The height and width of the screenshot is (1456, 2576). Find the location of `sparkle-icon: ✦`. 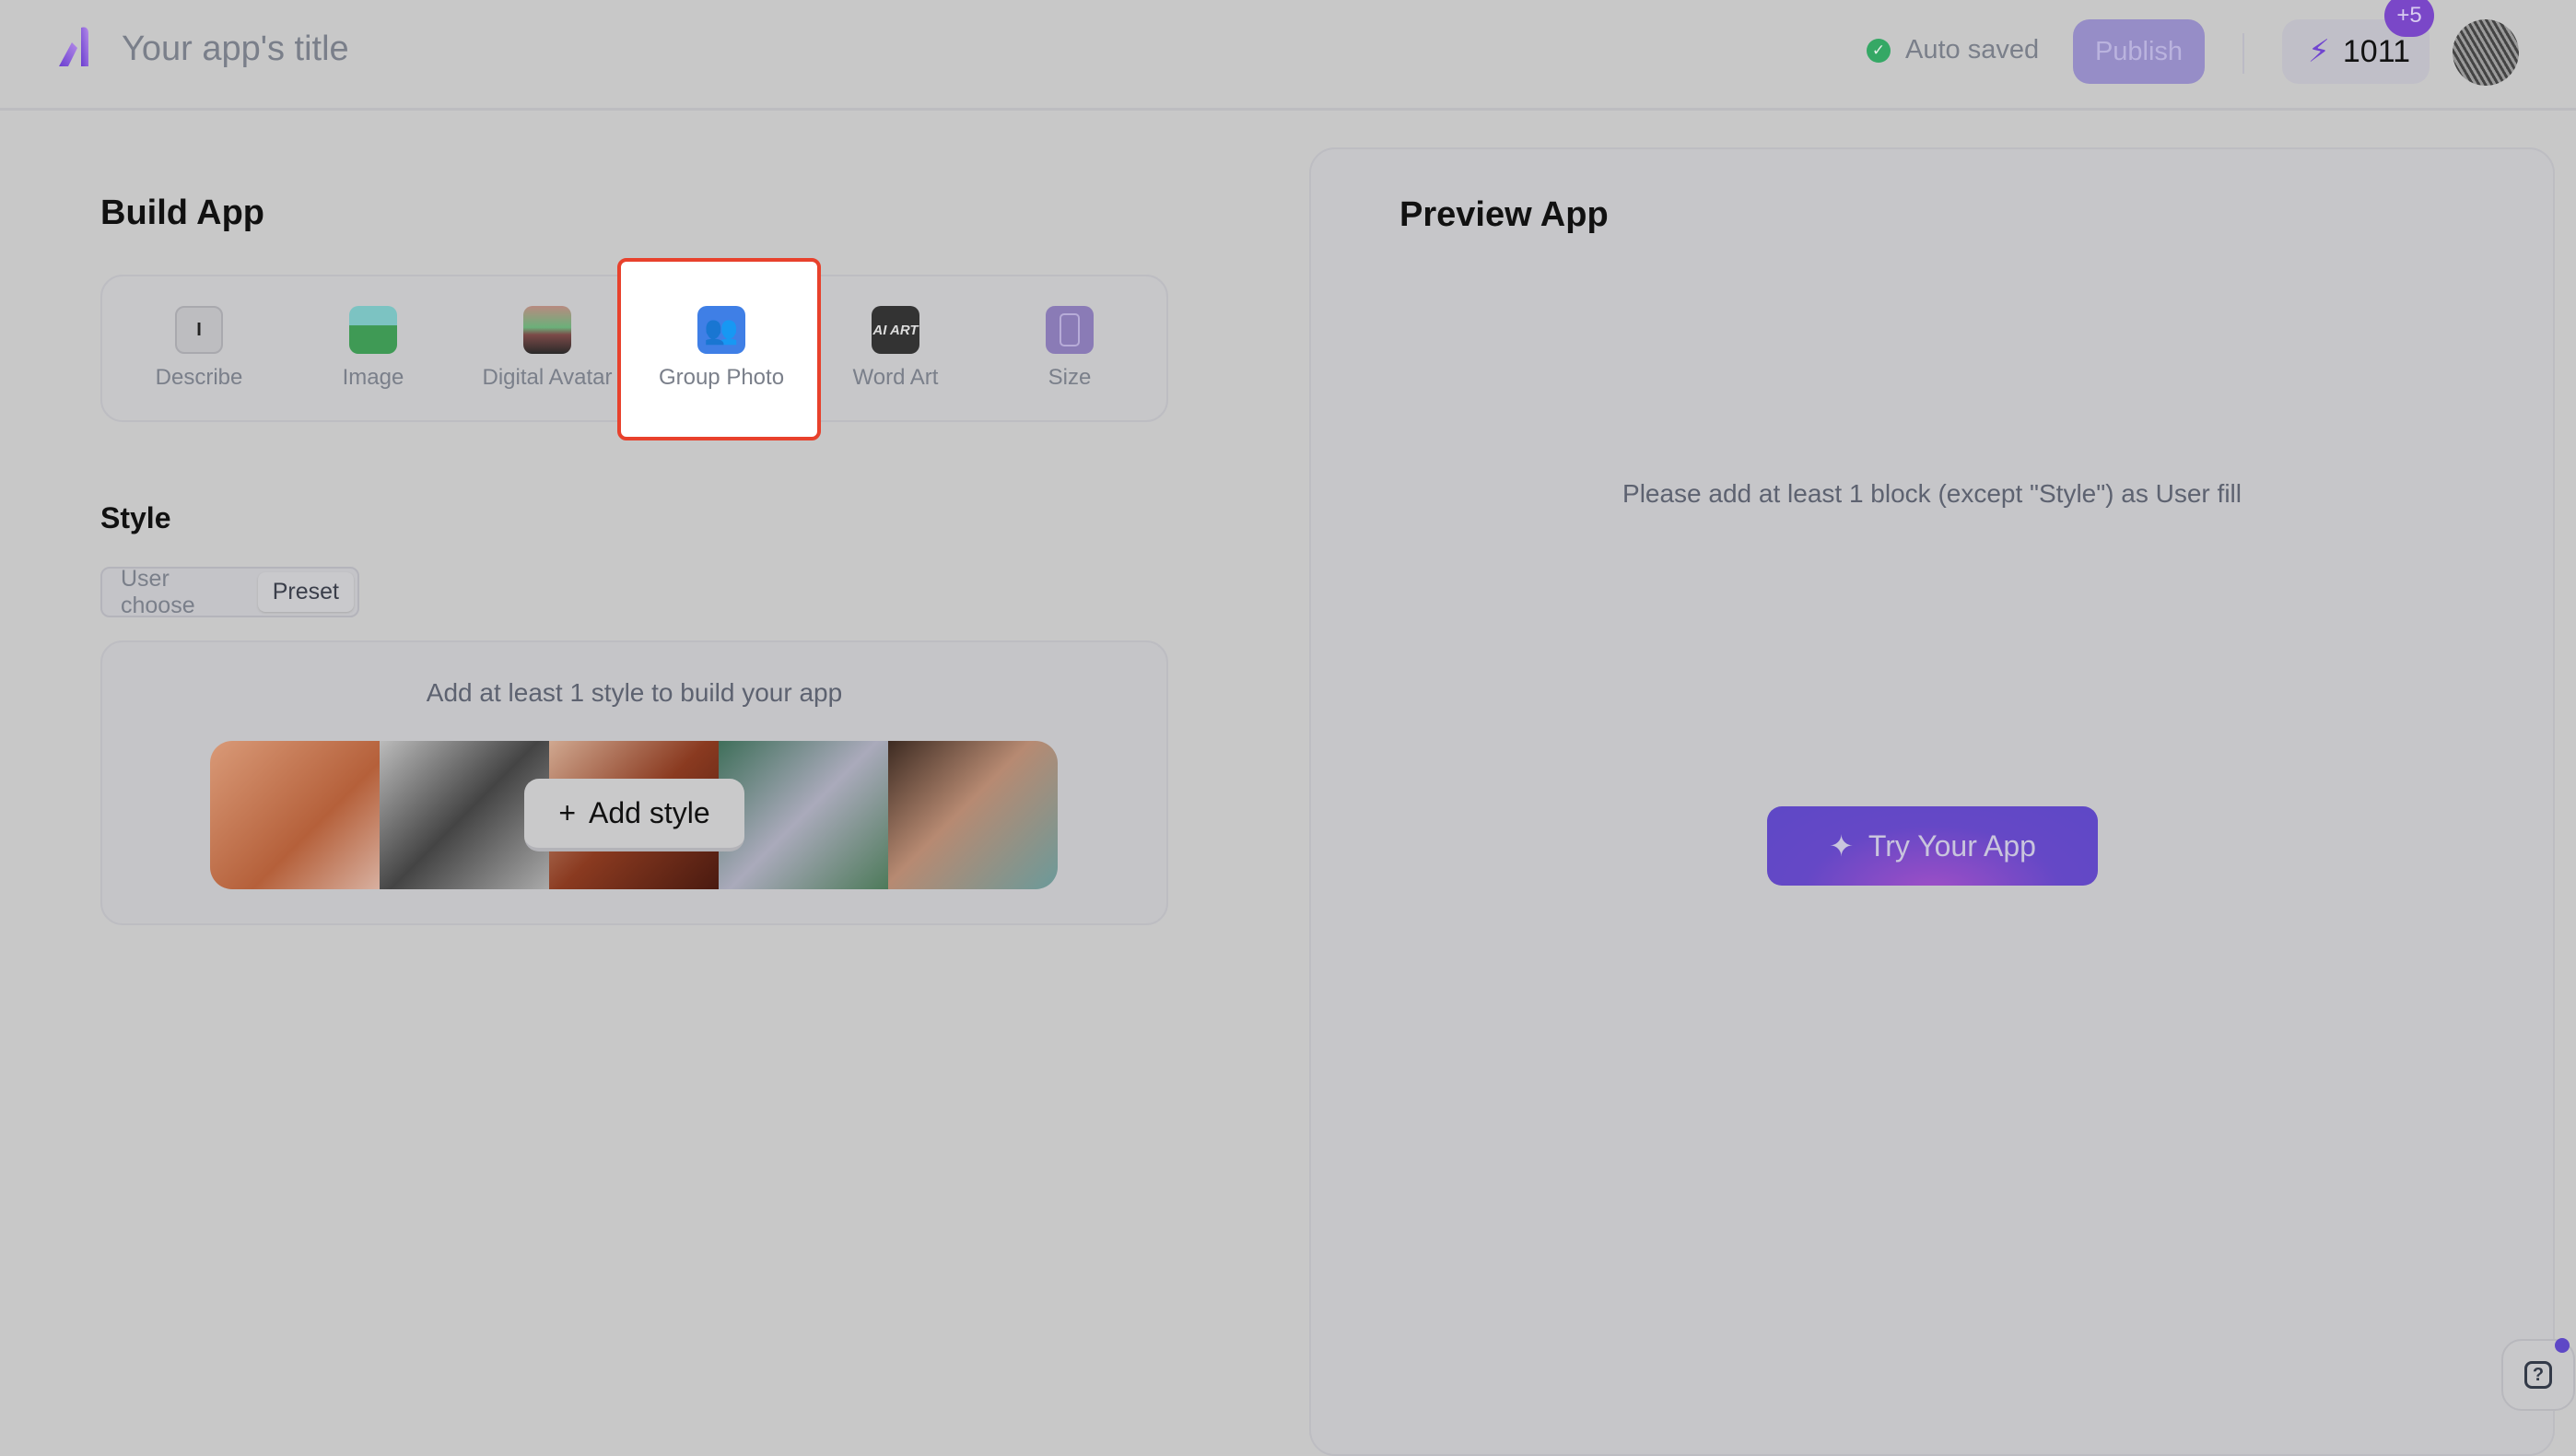

sparkle-icon: ✦ is located at coordinates (1841, 846).